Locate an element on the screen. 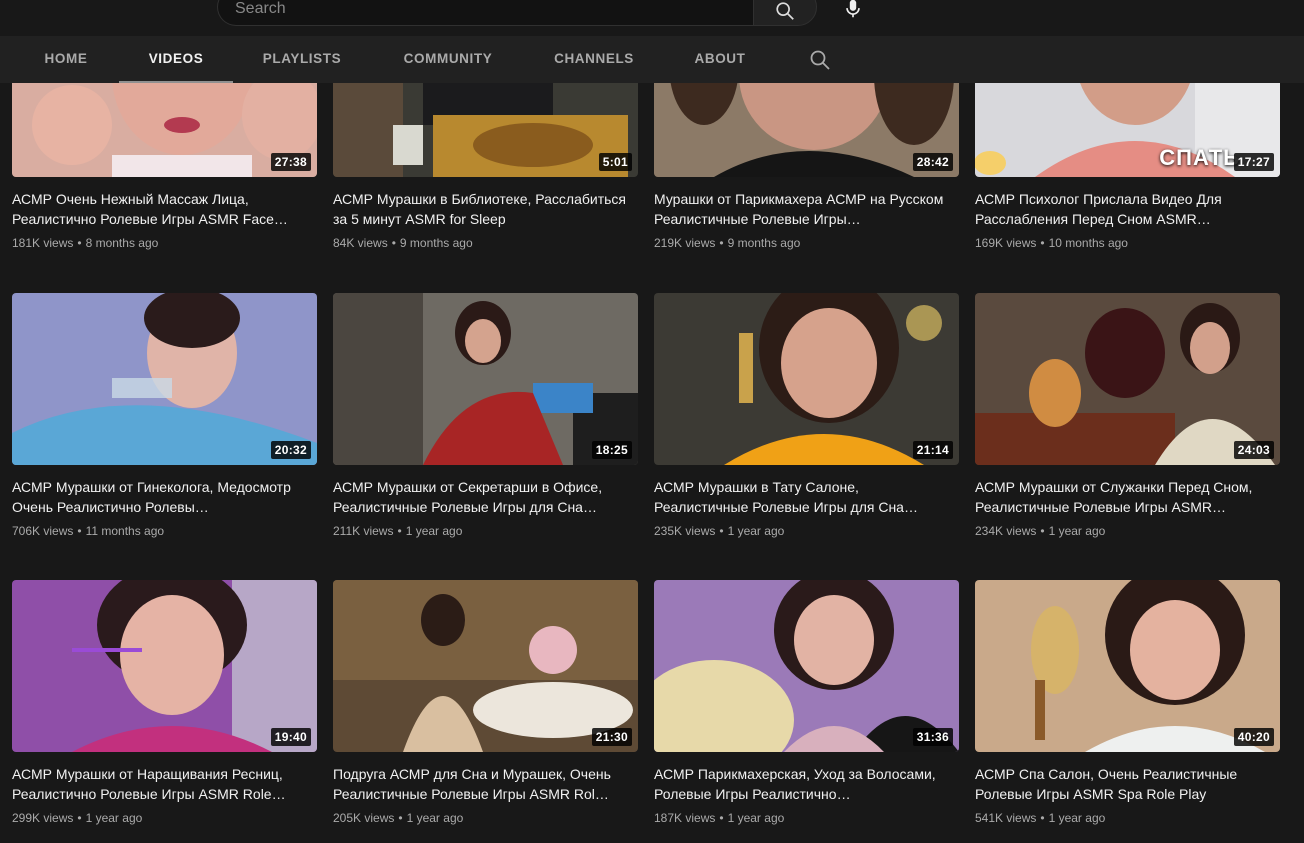 This screenshot has width=1304, height=843. video-duration: 40:20 is located at coordinates (1253, 737).